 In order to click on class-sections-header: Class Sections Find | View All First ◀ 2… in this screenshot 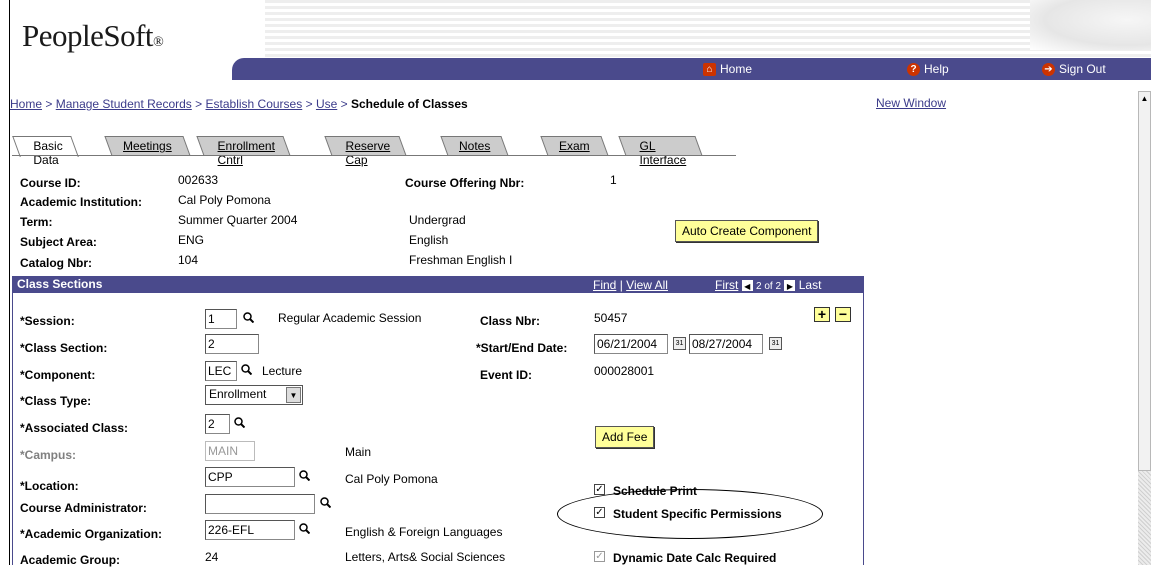, I will do `click(438, 284)`.